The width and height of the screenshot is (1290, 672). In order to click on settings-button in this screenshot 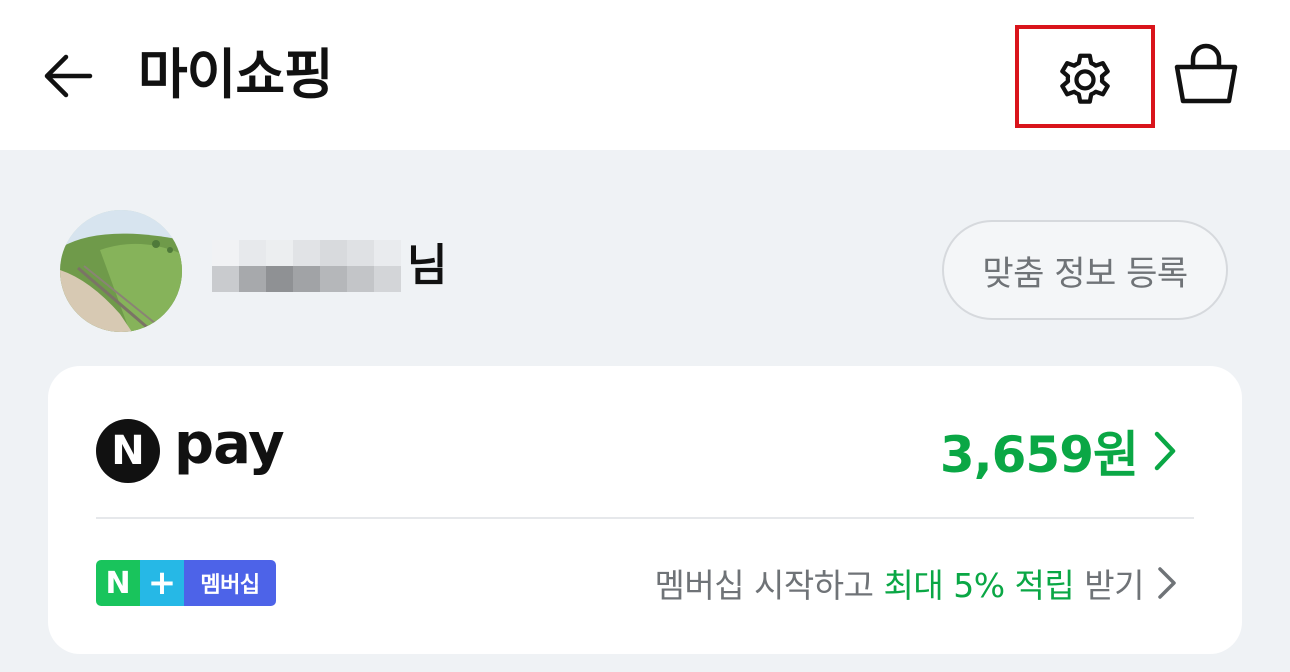, I will do `click(1085, 76)`.